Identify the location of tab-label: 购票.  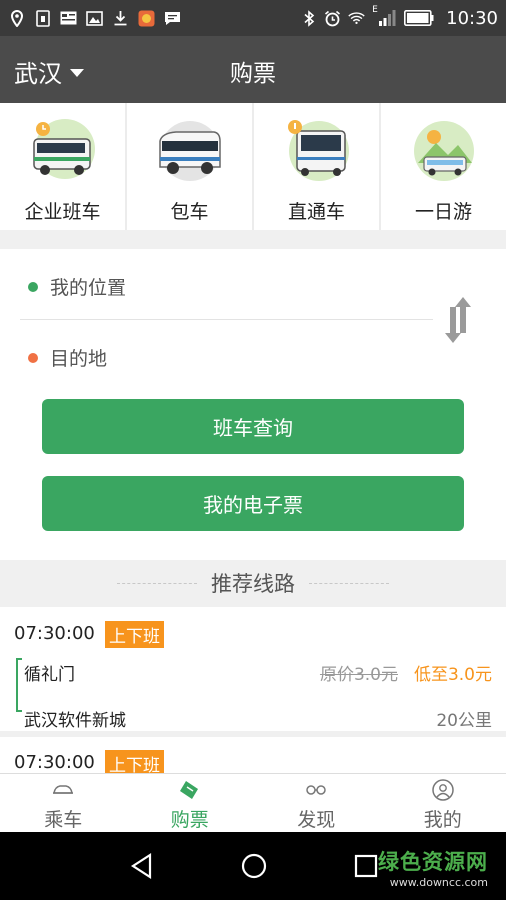
(189, 820).